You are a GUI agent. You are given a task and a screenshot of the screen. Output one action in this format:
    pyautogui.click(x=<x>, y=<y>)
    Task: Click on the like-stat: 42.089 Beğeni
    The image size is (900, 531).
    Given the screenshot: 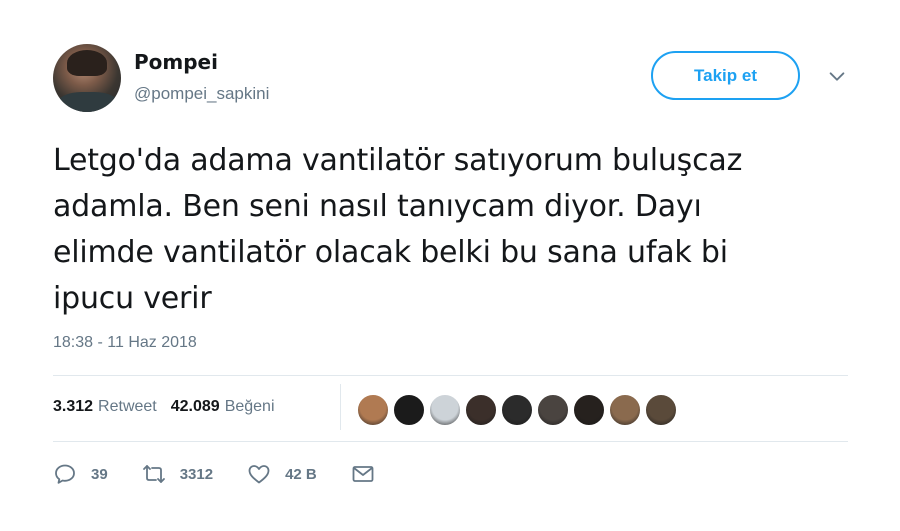 What is the action you would take?
    pyautogui.click(x=223, y=407)
    